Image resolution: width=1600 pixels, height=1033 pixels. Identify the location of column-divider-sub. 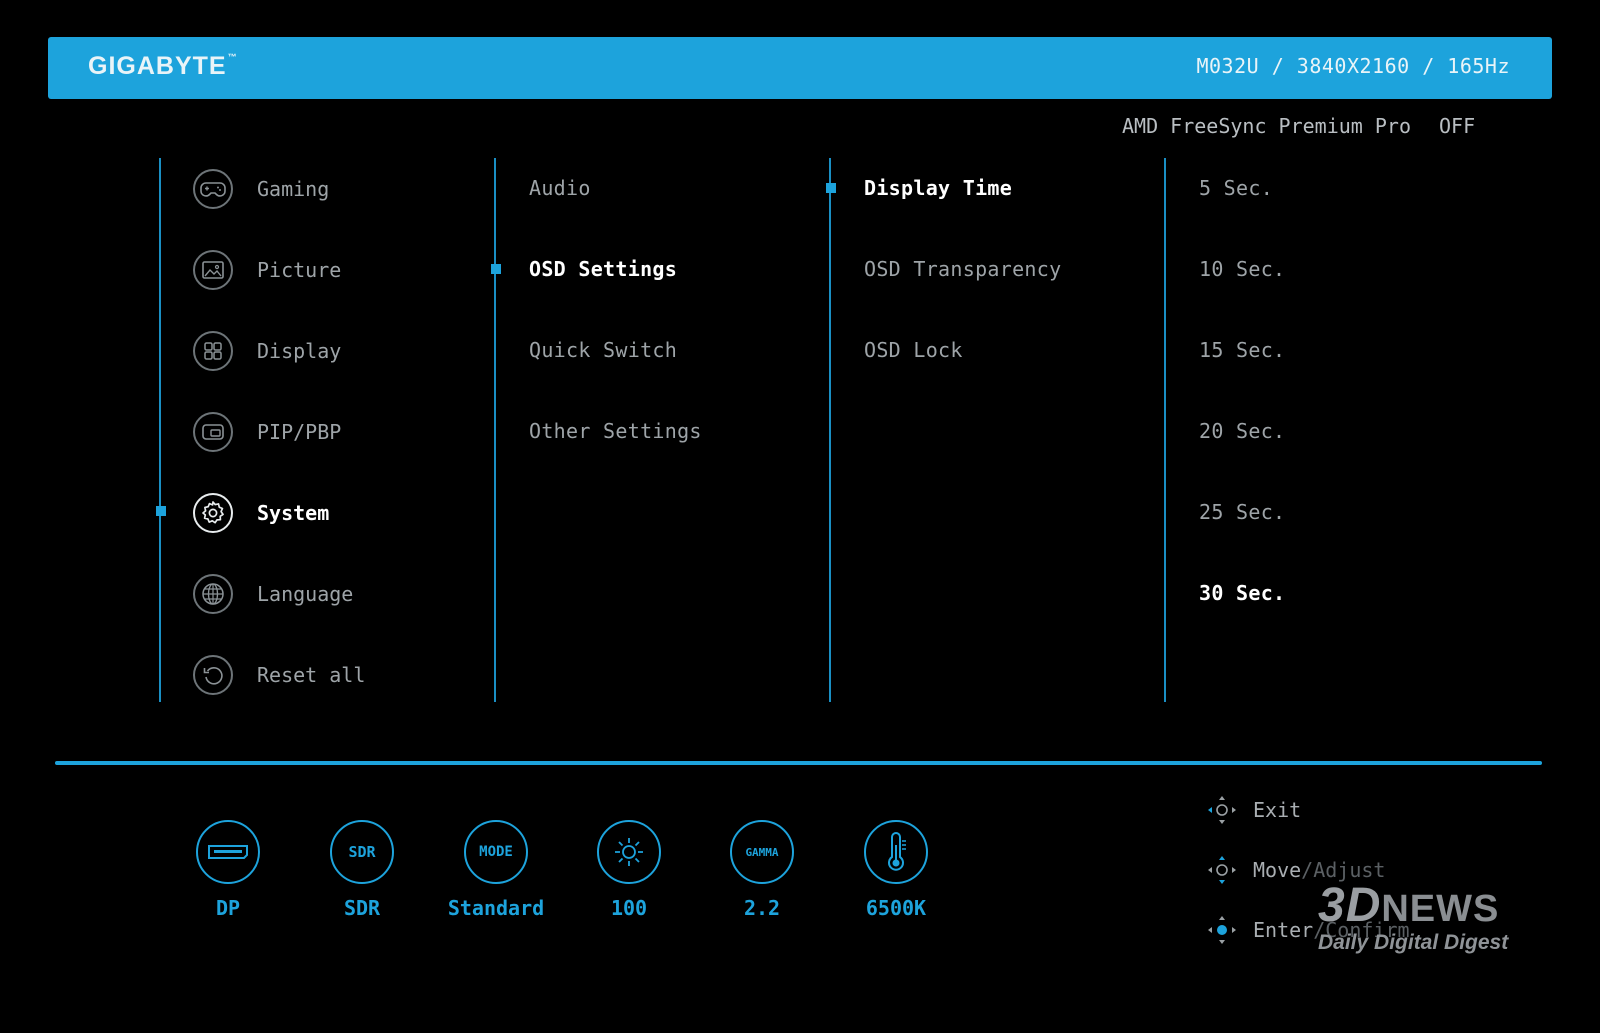
(495, 430).